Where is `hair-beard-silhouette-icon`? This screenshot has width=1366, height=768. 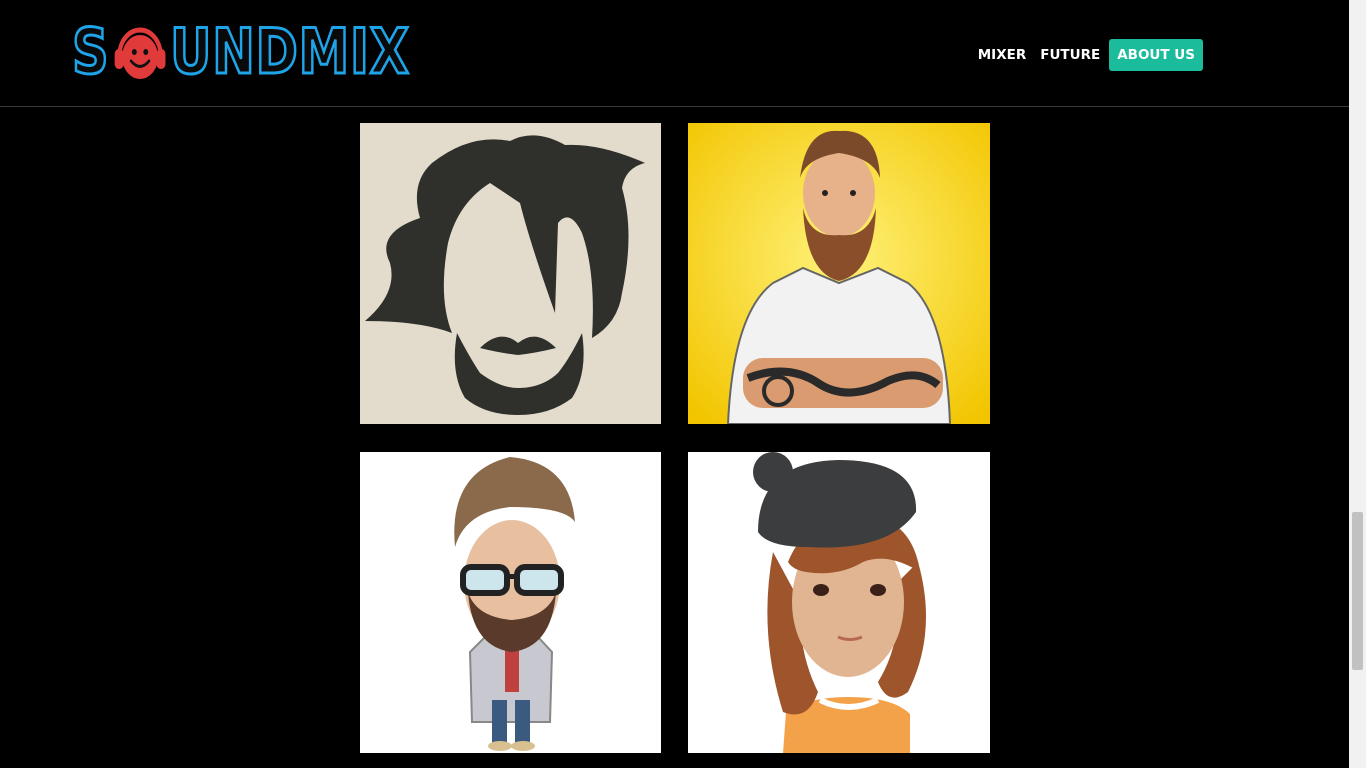 hair-beard-silhouette-icon is located at coordinates (510, 273).